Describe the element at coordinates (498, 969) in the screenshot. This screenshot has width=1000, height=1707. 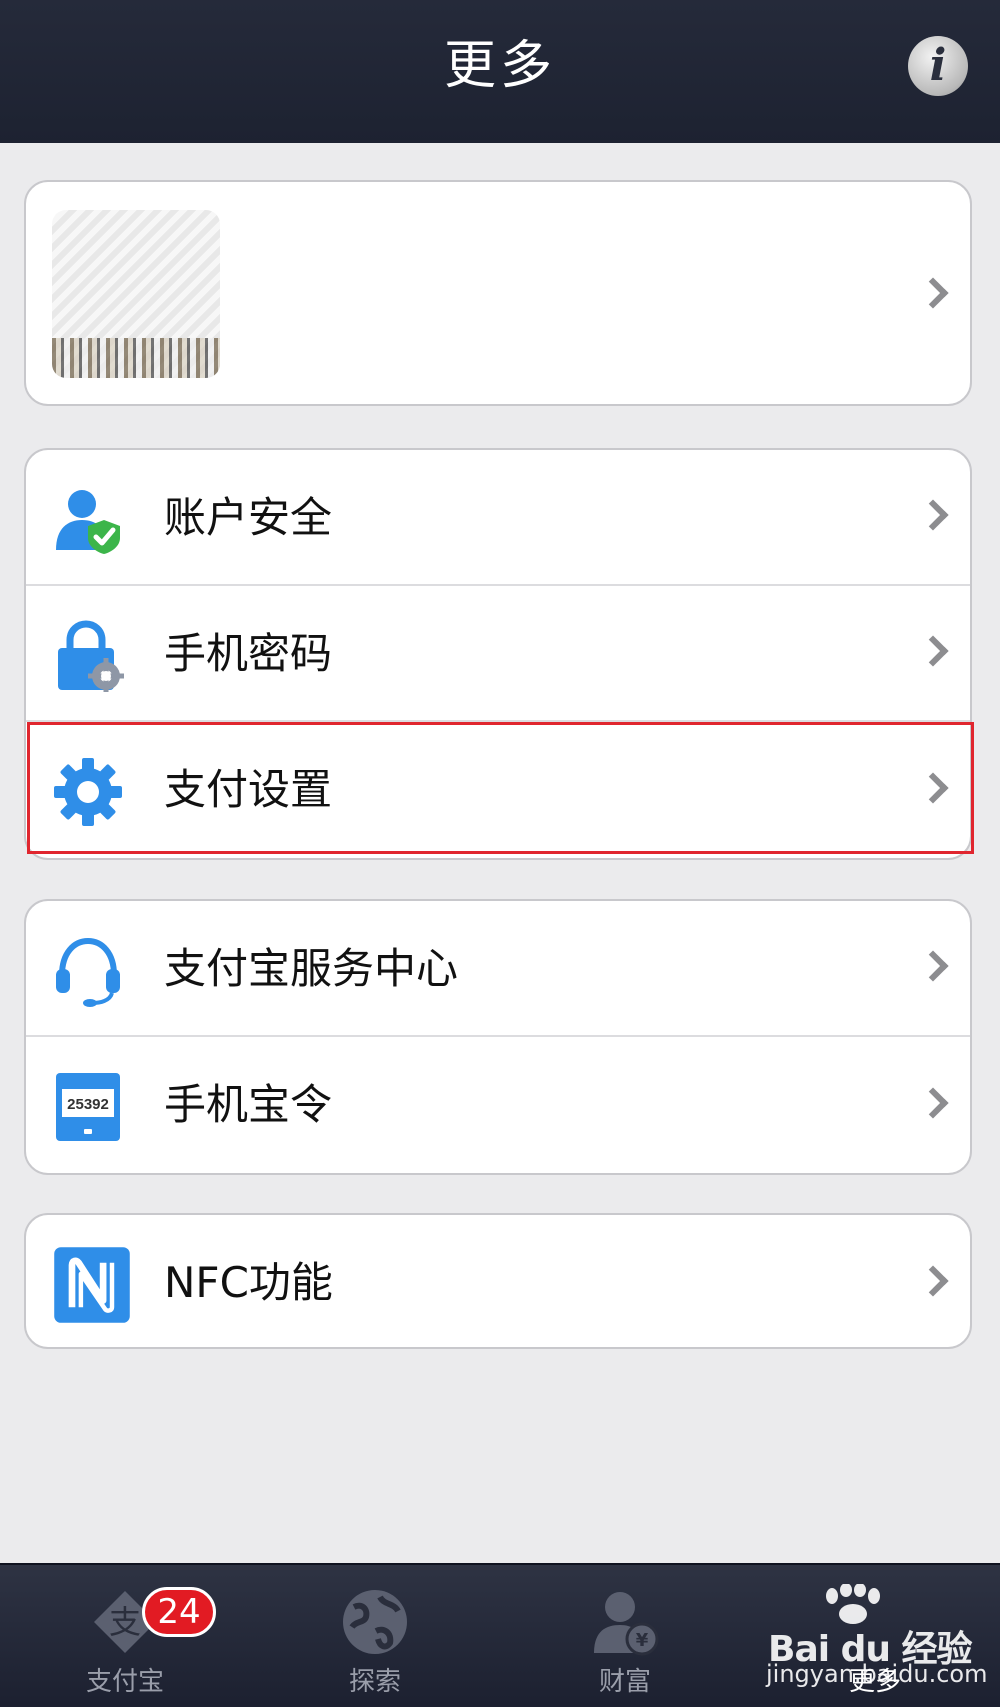
I see `menu-item-service-center: 支付宝服务中心` at that location.